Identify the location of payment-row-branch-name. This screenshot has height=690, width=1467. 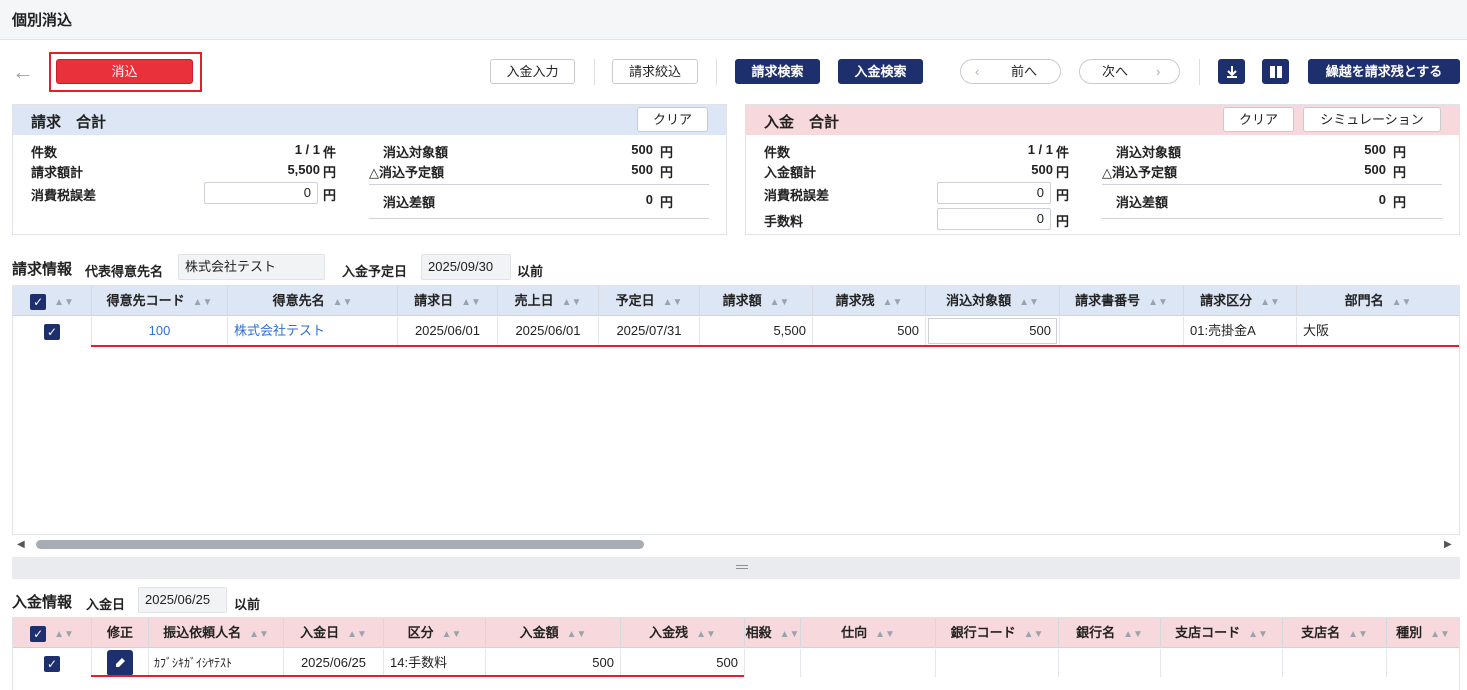
(1335, 663).